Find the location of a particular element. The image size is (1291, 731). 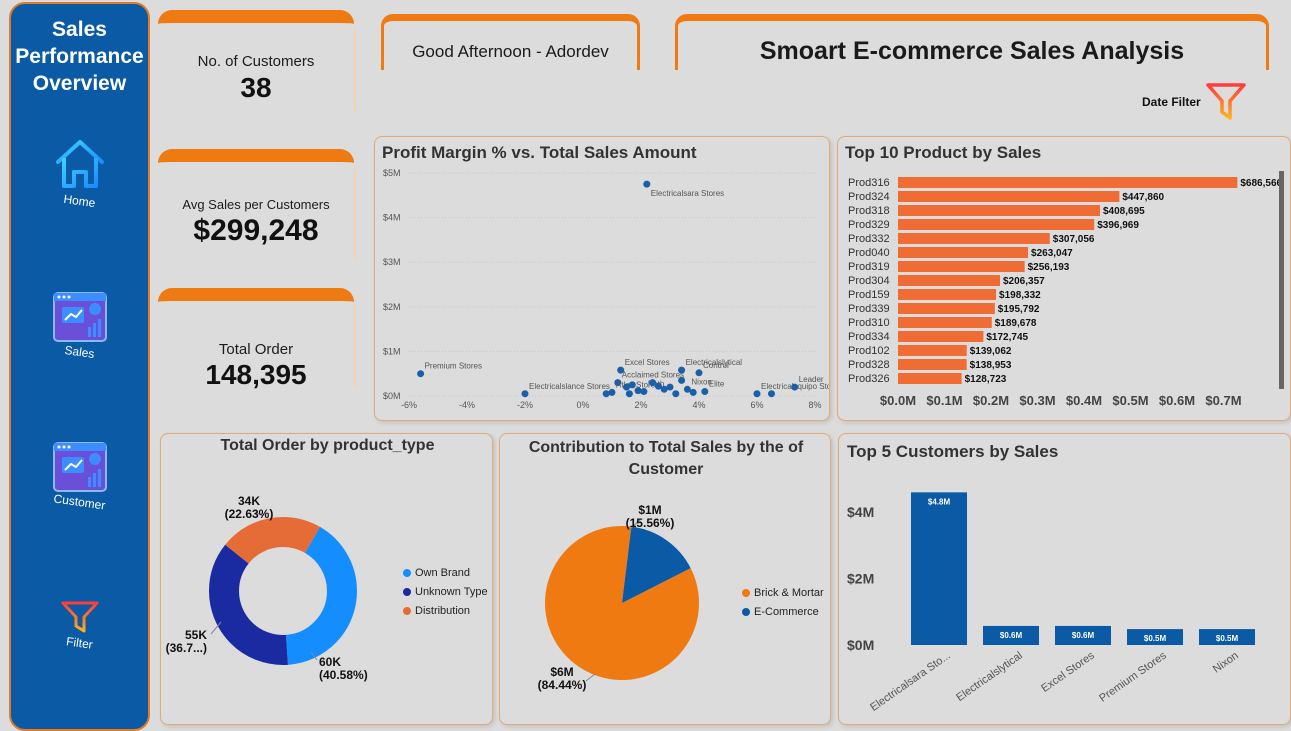

filter-icon is located at coordinates (1225, 101).